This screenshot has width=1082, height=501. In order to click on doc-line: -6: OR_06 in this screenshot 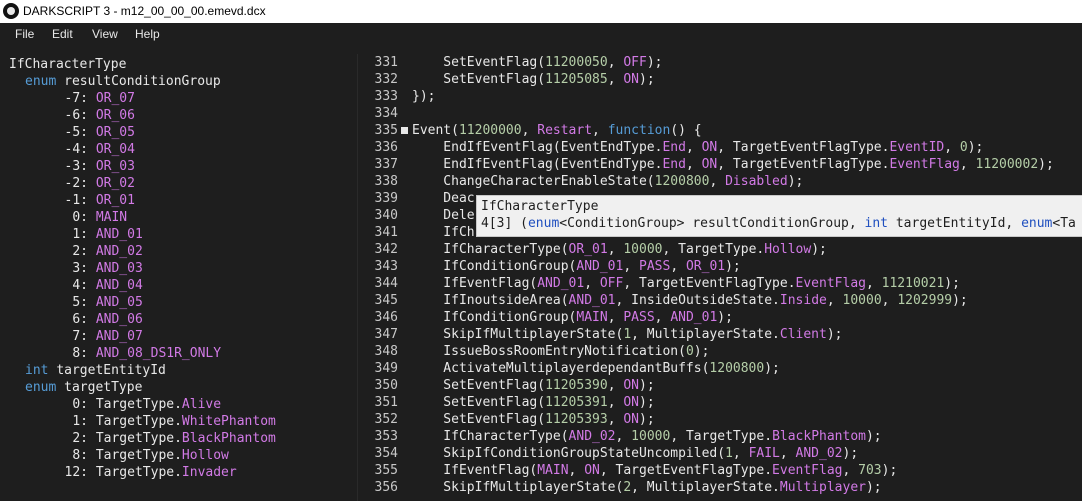, I will do `click(67, 115)`.